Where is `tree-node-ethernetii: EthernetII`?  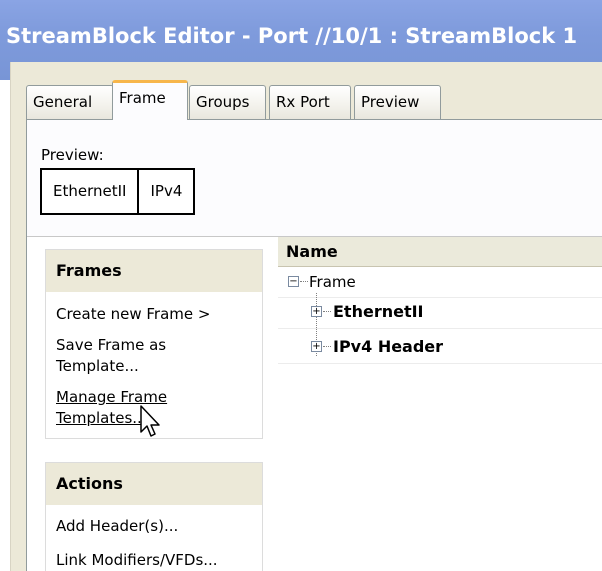 tree-node-ethernetii: EthernetII is located at coordinates (378, 312).